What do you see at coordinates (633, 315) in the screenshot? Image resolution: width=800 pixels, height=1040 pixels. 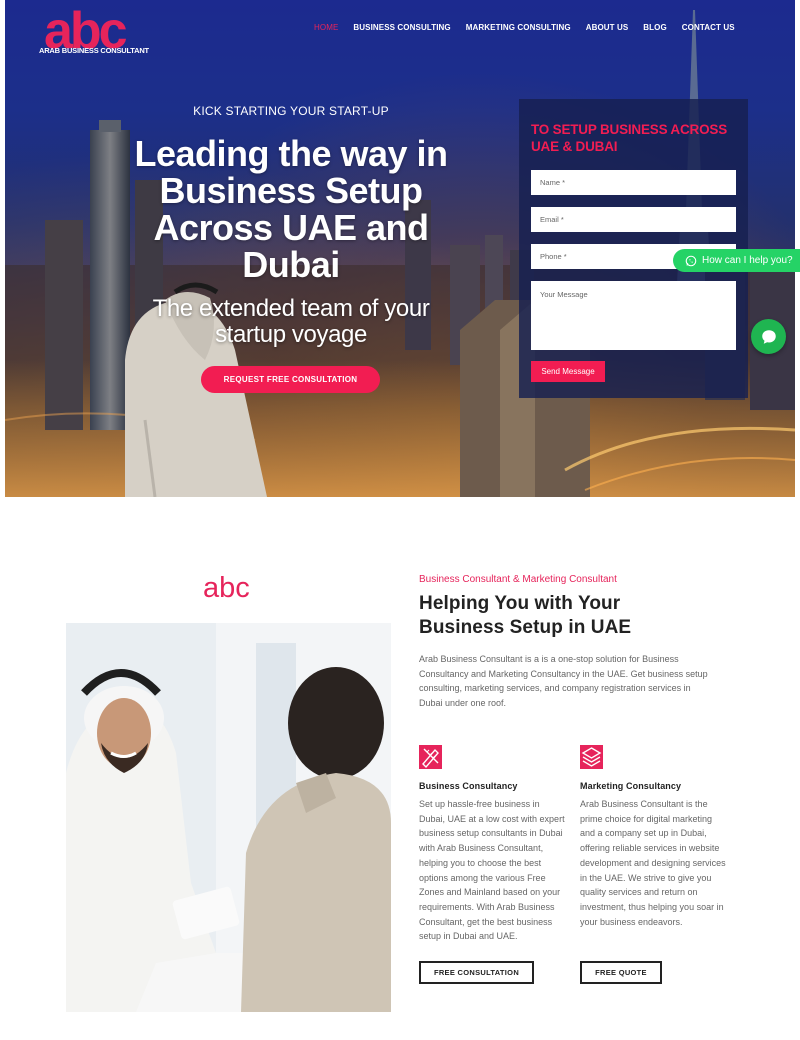 I see `message-field: Your Message` at bounding box center [633, 315].